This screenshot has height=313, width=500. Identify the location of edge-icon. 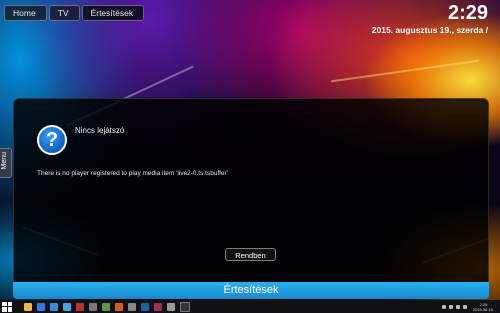
(41, 306).